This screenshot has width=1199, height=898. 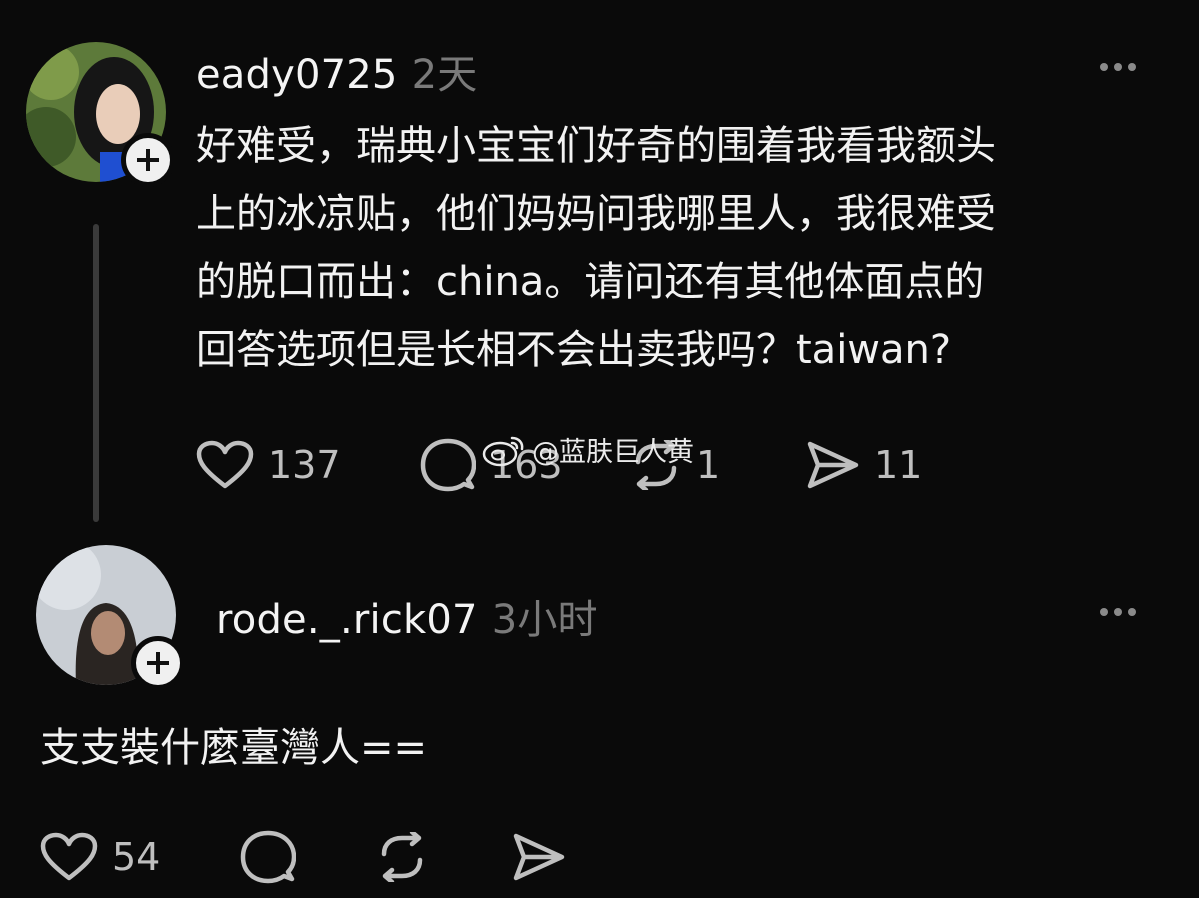 I want to click on action-bar: 54, so click(x=303, y=857).